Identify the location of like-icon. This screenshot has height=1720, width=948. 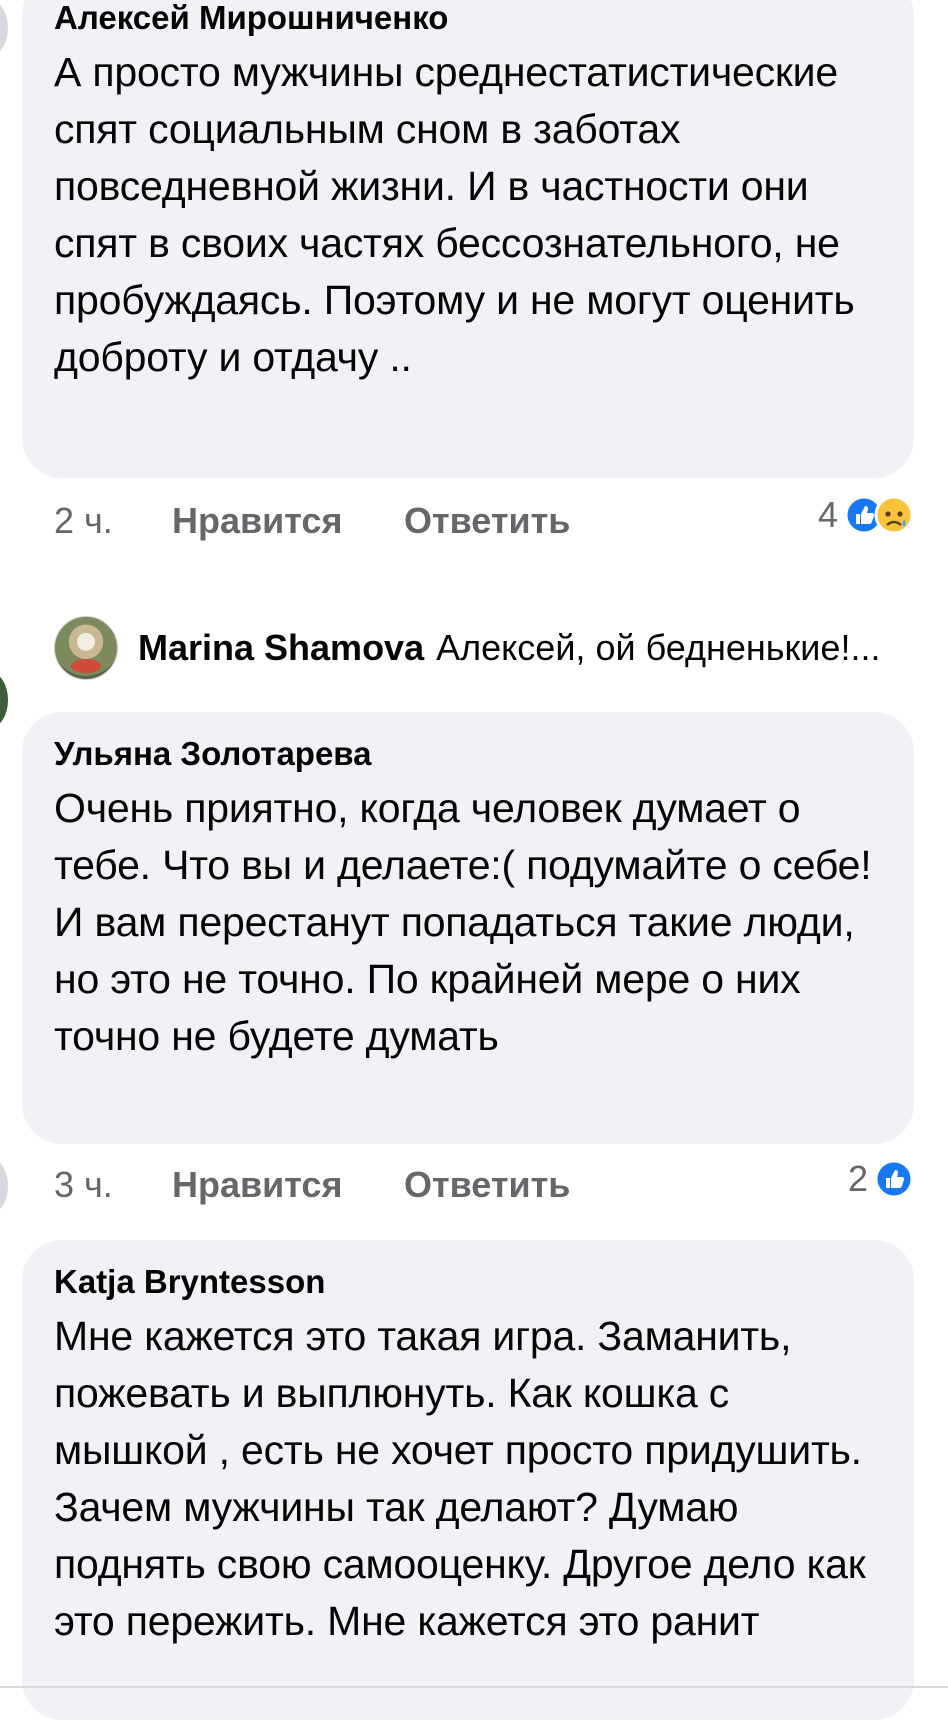
(894, 1179).